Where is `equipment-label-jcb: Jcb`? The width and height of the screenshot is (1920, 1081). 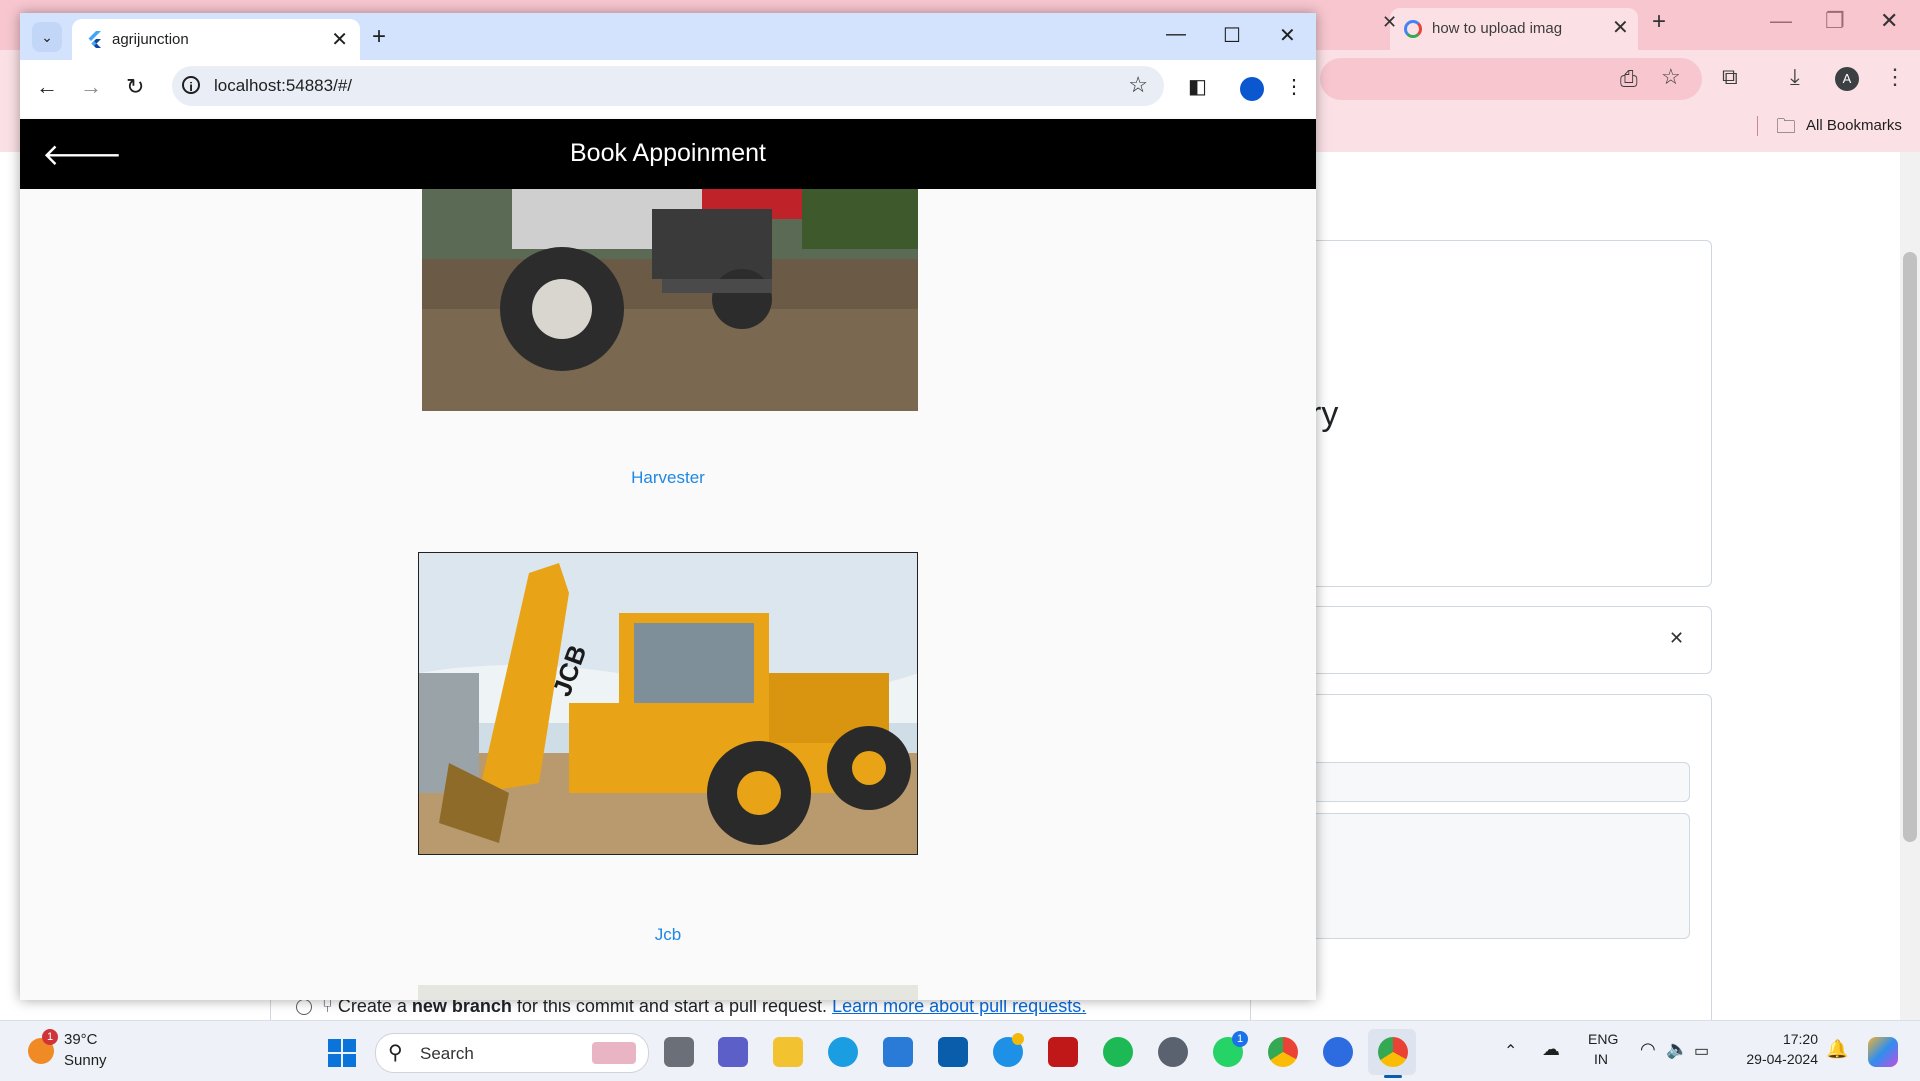
equipment-label-jcb: Jcb is located at coordinates (668, 935).